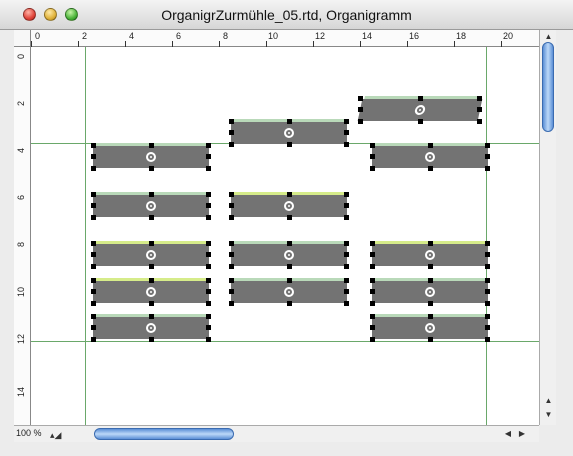 The height and width of the screenshot is (456, 573). I want to click on vertical-ruler: 0 2 4 6 8 10 12 14, so click(22, 236).